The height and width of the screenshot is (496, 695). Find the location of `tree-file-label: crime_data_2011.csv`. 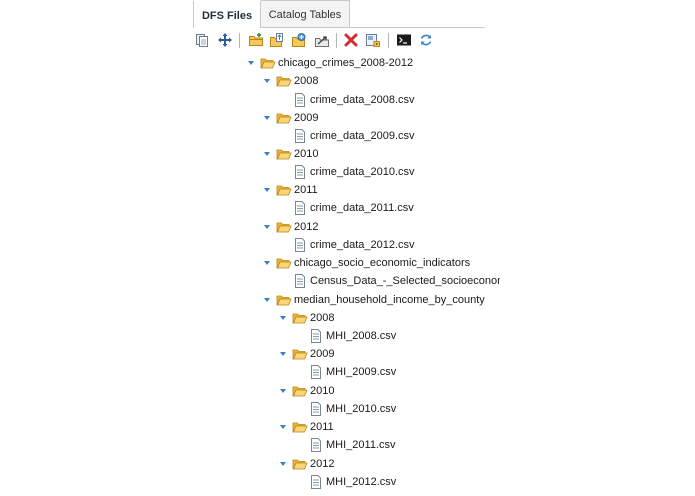

tree-file-label: crime_data_2011.csv is located at coordinates (362, 208).